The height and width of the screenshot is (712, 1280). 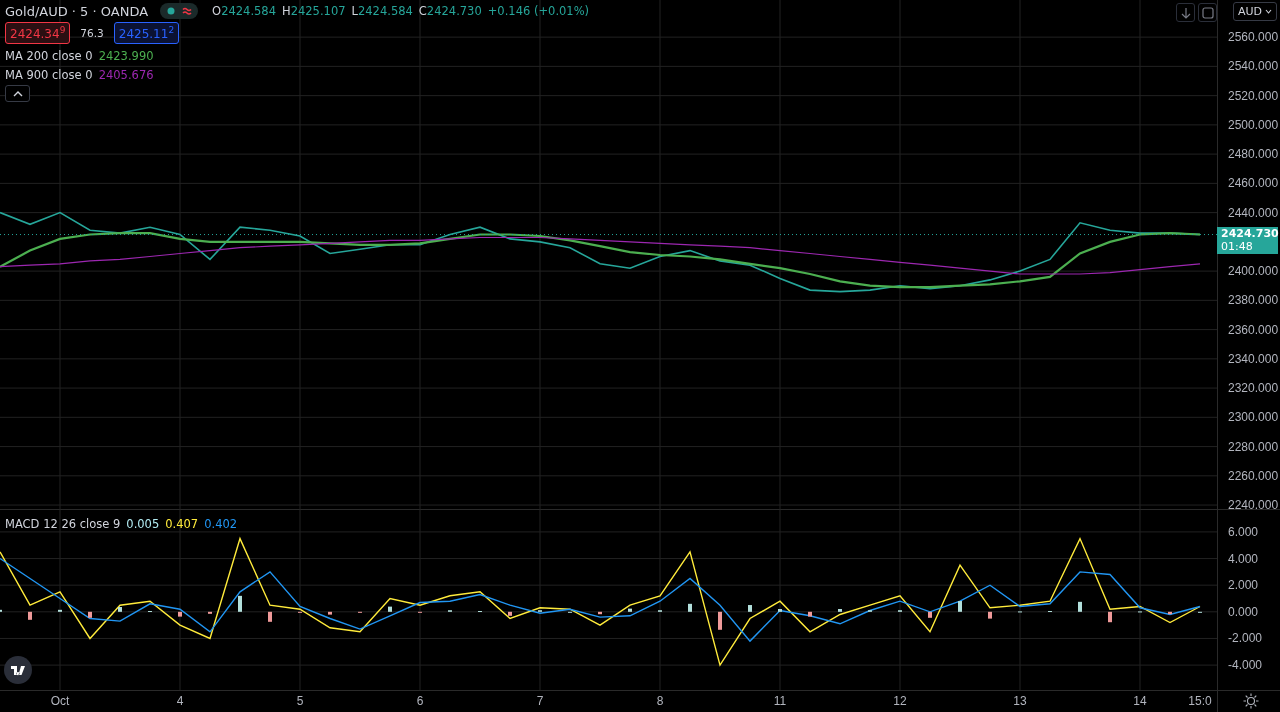 What do you see at coordinates (1237, 246) in the screenshot?
I see `countdown-timer: 01:48` at bounding box center [1237, 246].